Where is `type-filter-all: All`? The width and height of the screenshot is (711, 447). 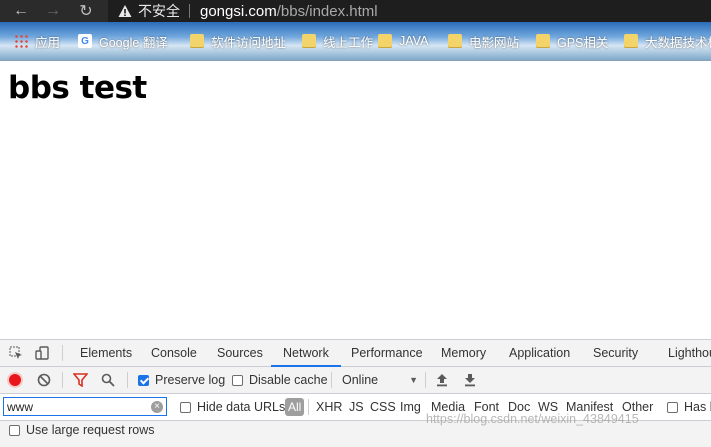 type-filter-all: All is located at coordinates (295, 407).